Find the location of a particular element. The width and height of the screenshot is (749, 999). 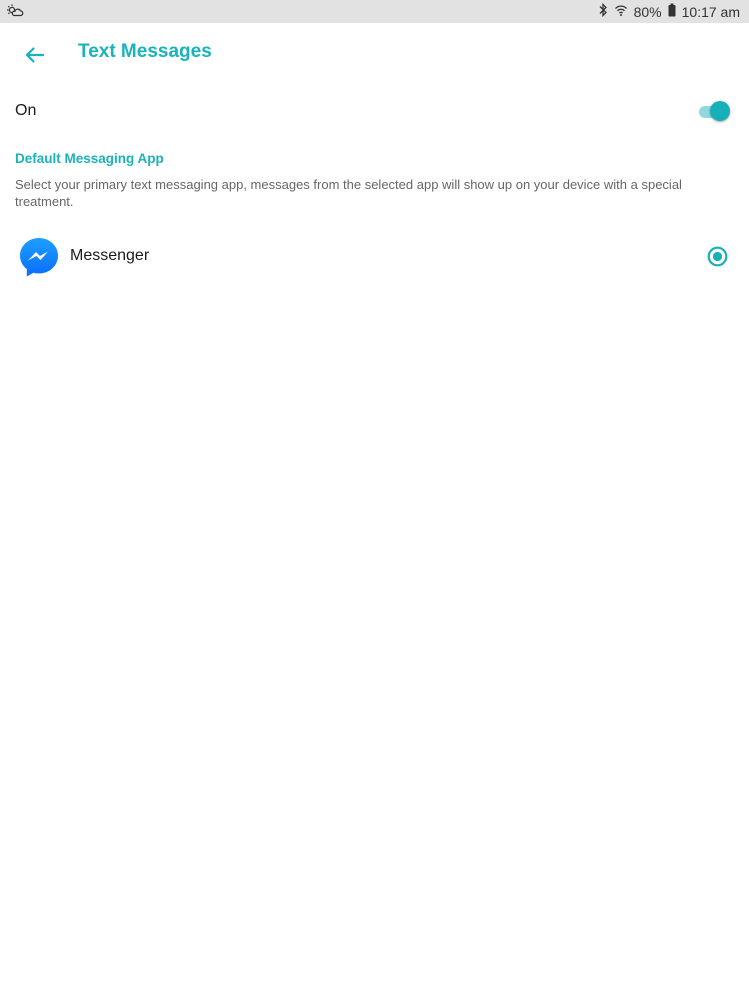

wifi-icon is located at coordinates (621, 11).